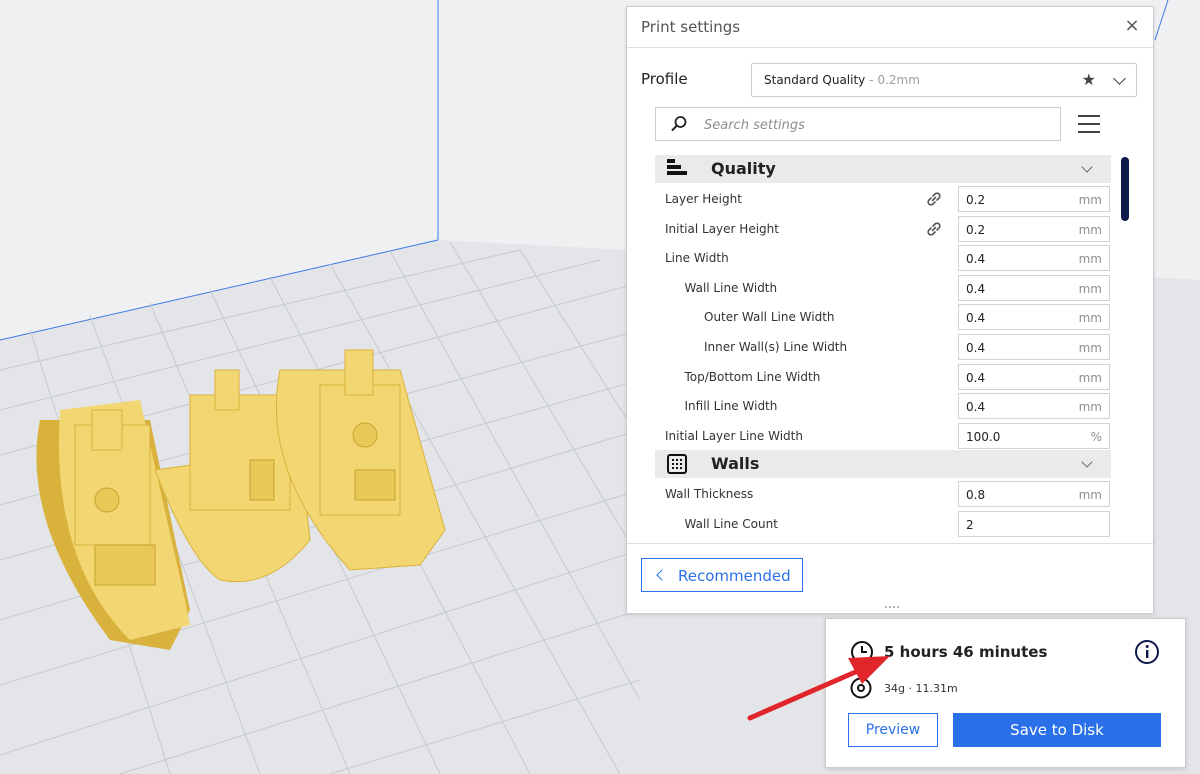 The width and height of the screenshot is (1200, 774). I want to click on setting-input: 2, so click(1034, 523).